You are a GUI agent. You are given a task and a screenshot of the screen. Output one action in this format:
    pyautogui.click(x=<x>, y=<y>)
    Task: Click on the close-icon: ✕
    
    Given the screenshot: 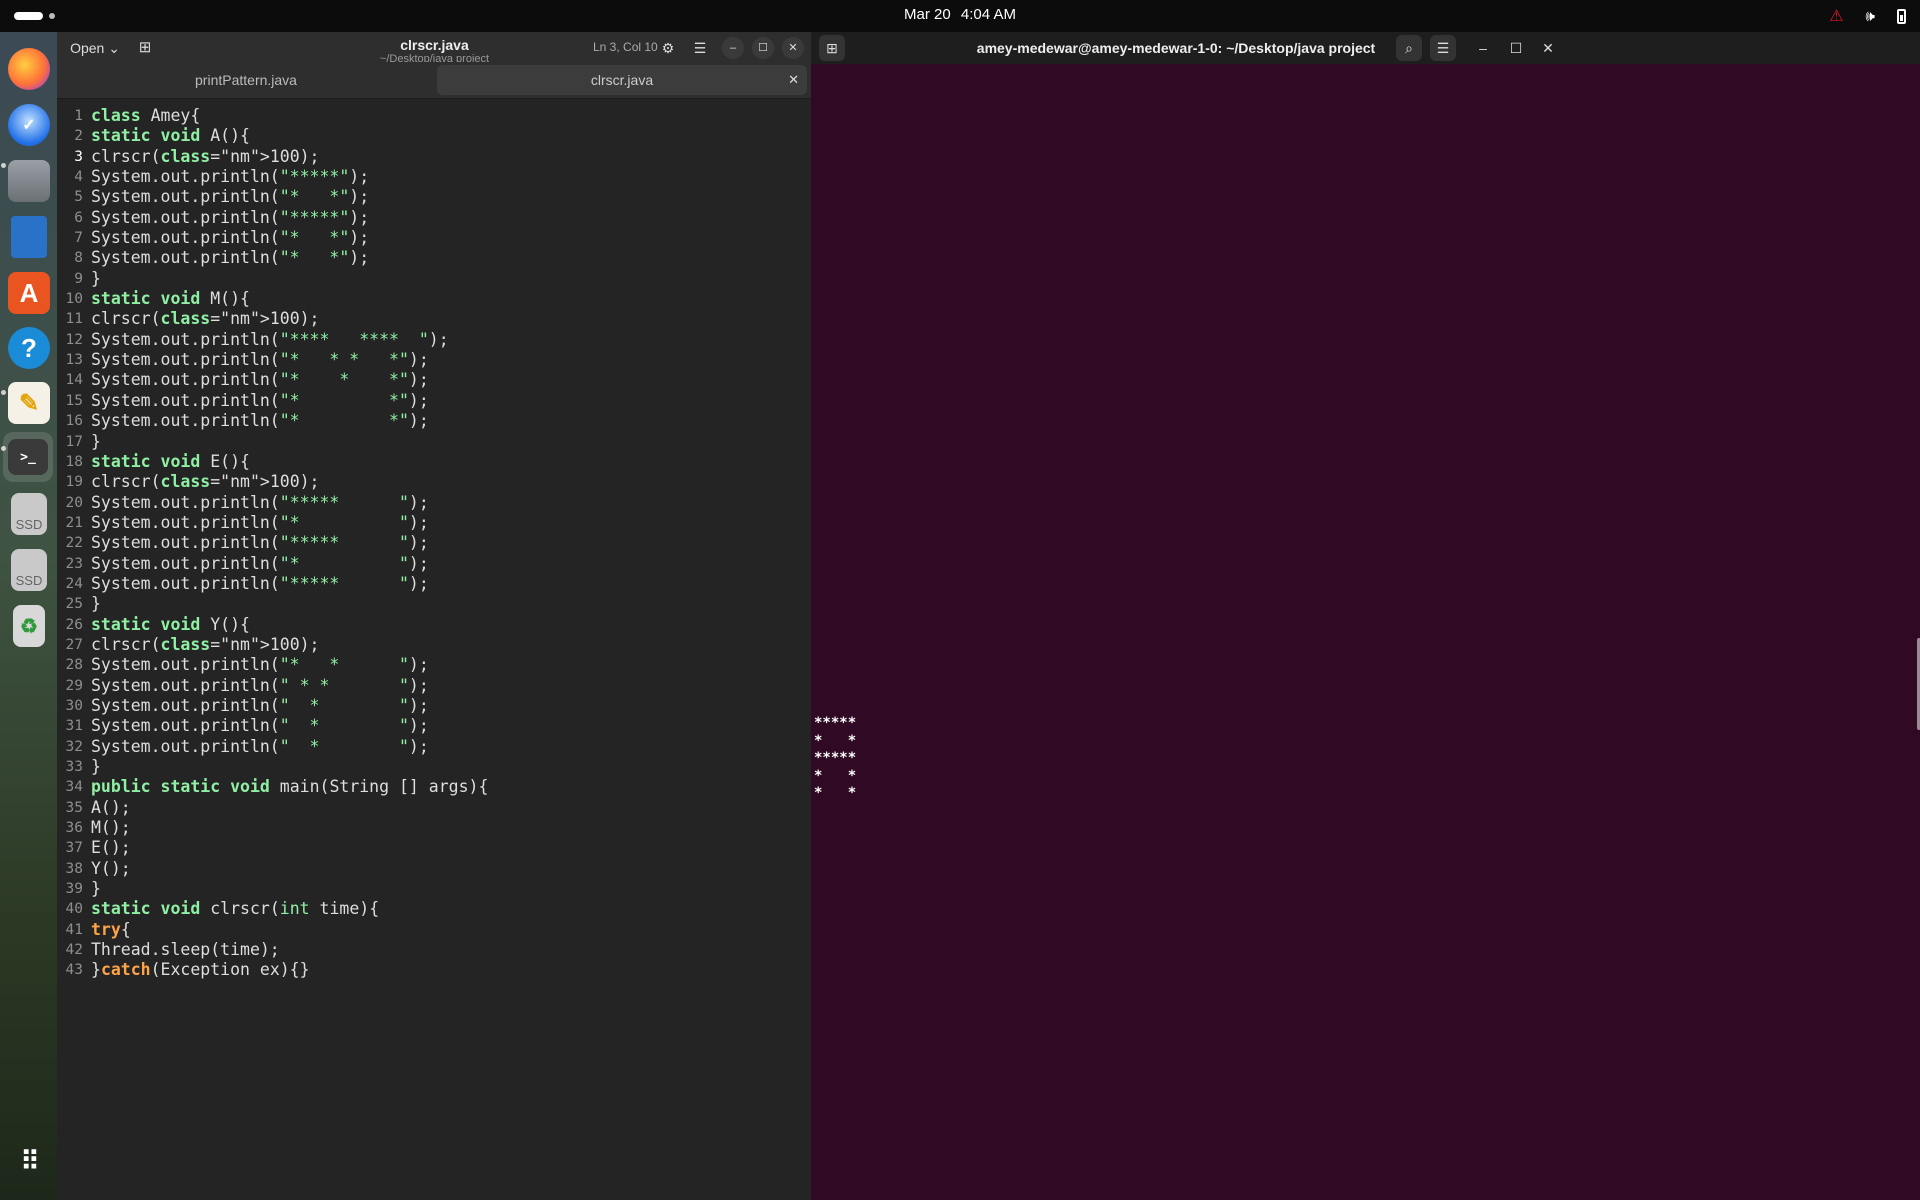 What is the action you would take?
    pyautogui.click(x=793, y=80)
    